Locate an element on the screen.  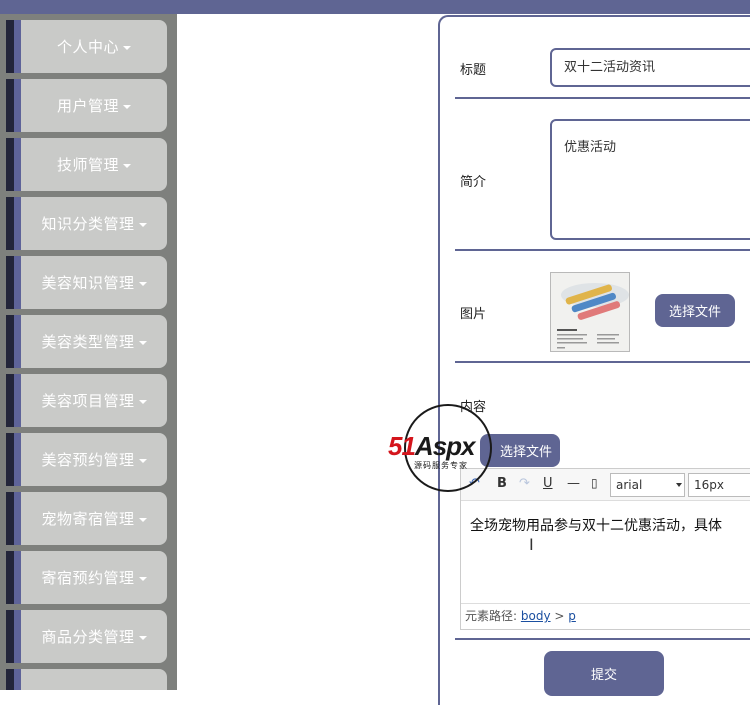
font-size-select: 16px is located at coordinates (719, 485).